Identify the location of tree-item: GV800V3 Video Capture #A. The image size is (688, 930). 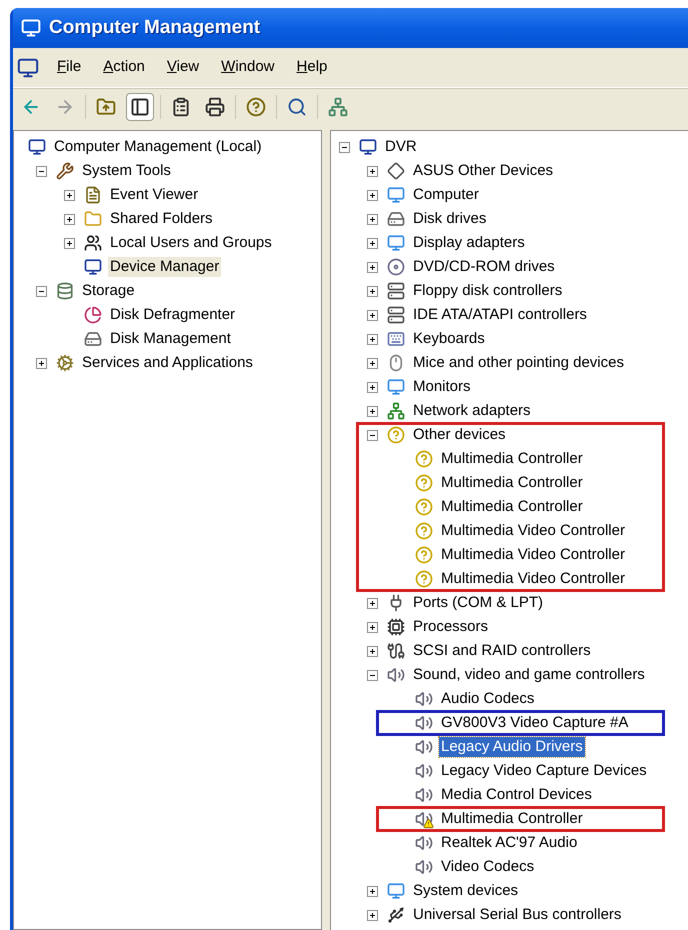
(534, 723).